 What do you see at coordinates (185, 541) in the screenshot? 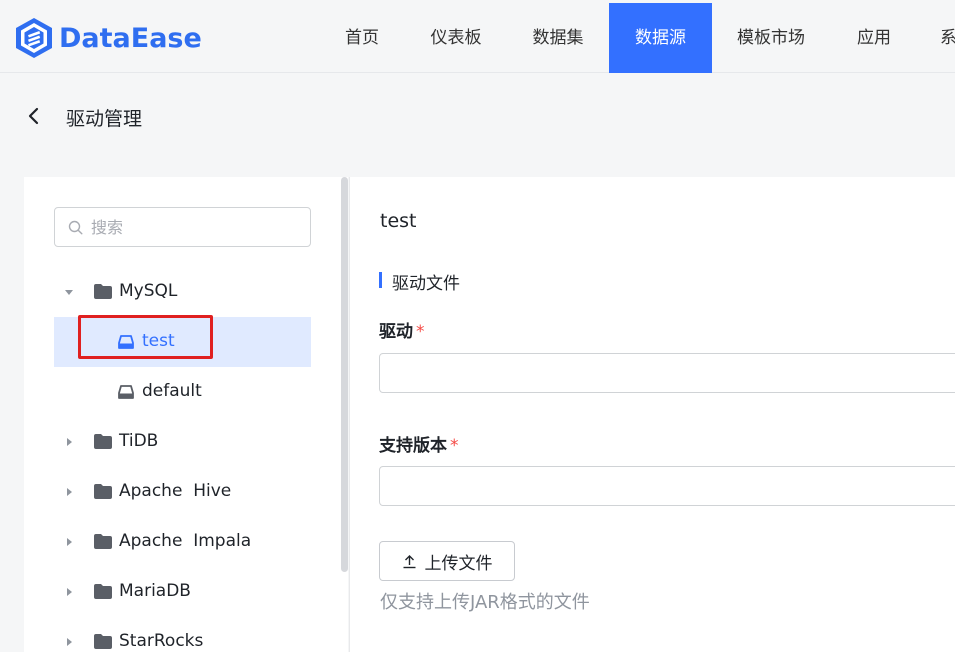
I see `tree-node-label: Apache Impala` at bounding box center [185, 541].